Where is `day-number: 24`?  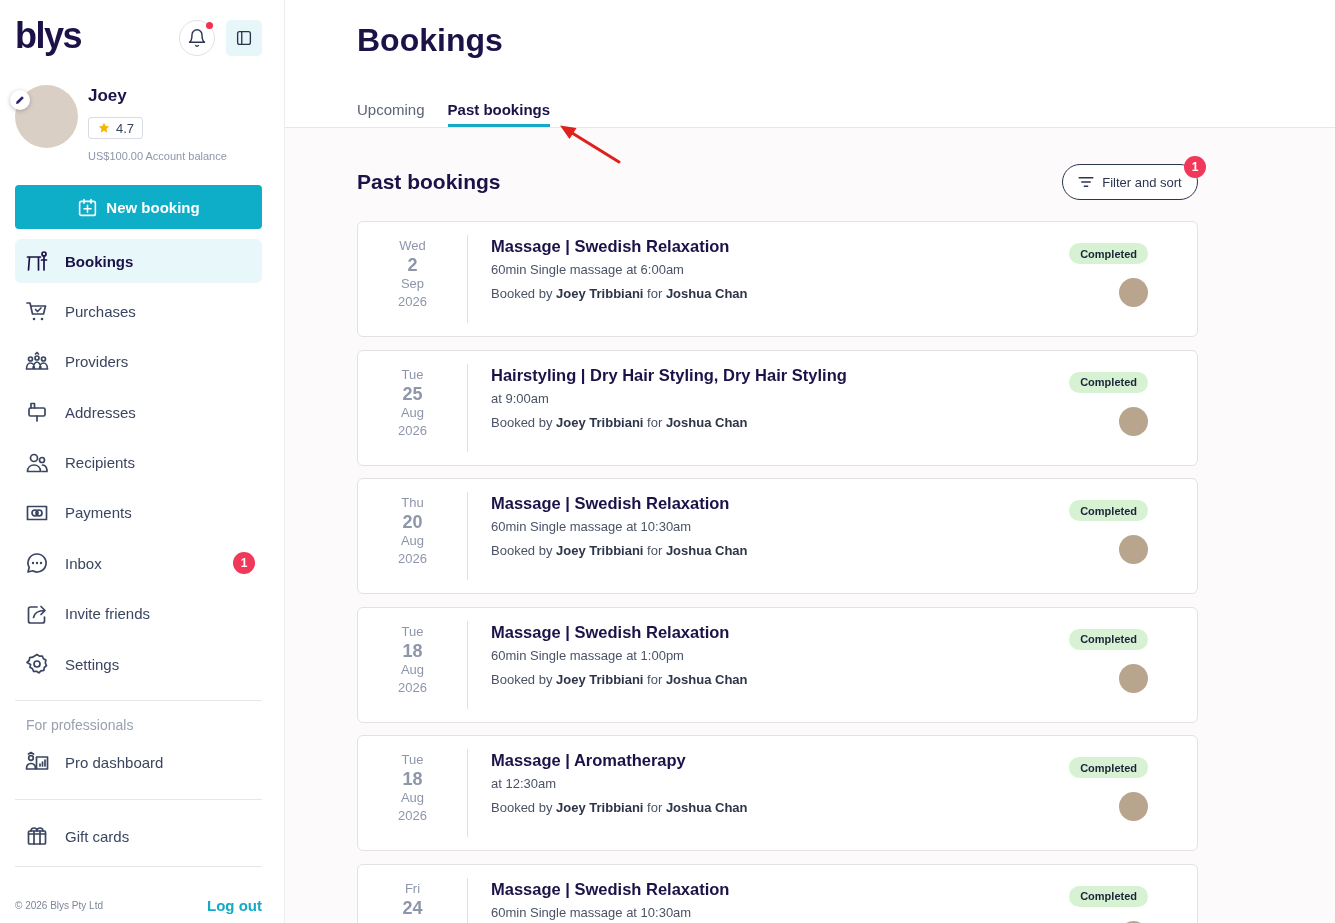 day-number: 24 is located at coordinates (412, 907).